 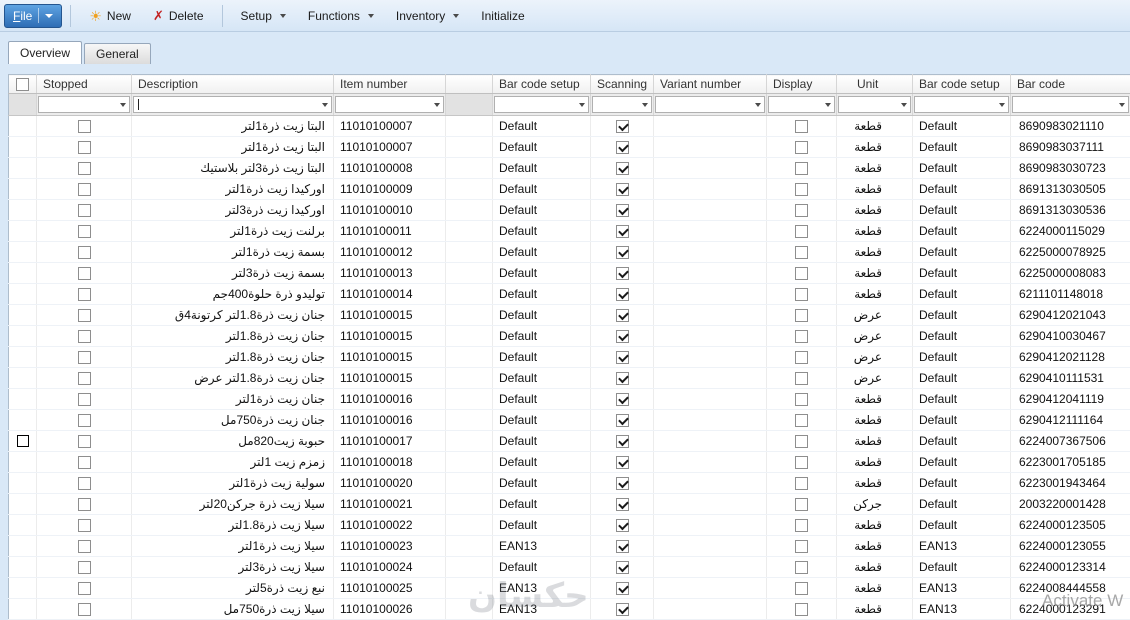 I want to click on unit-cell: عرض, so click(x=874, y=357).